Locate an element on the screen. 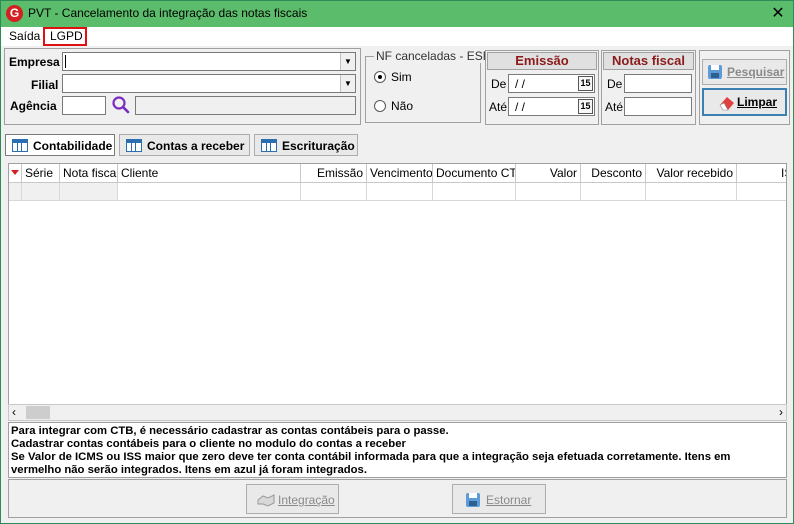  limpar-button: Limpar is located at coordinates (744, 102).